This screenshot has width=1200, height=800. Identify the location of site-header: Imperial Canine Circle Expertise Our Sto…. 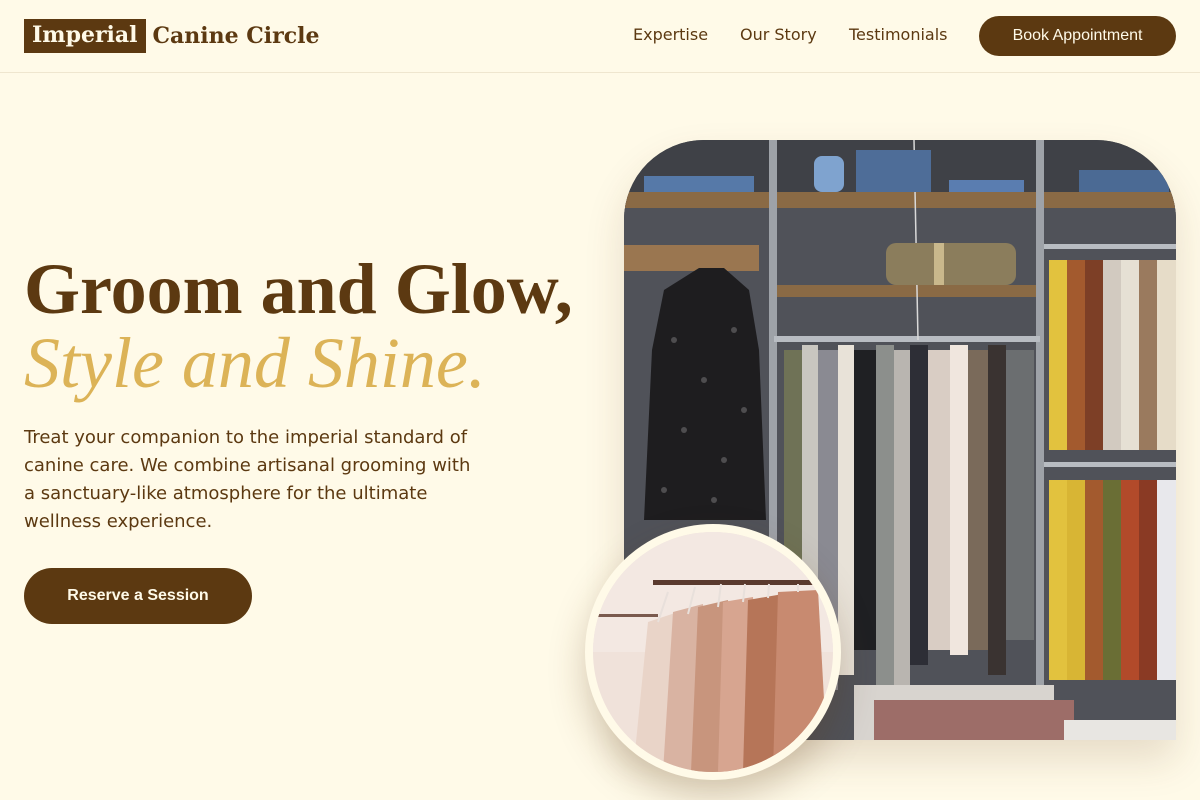
(600, 36).